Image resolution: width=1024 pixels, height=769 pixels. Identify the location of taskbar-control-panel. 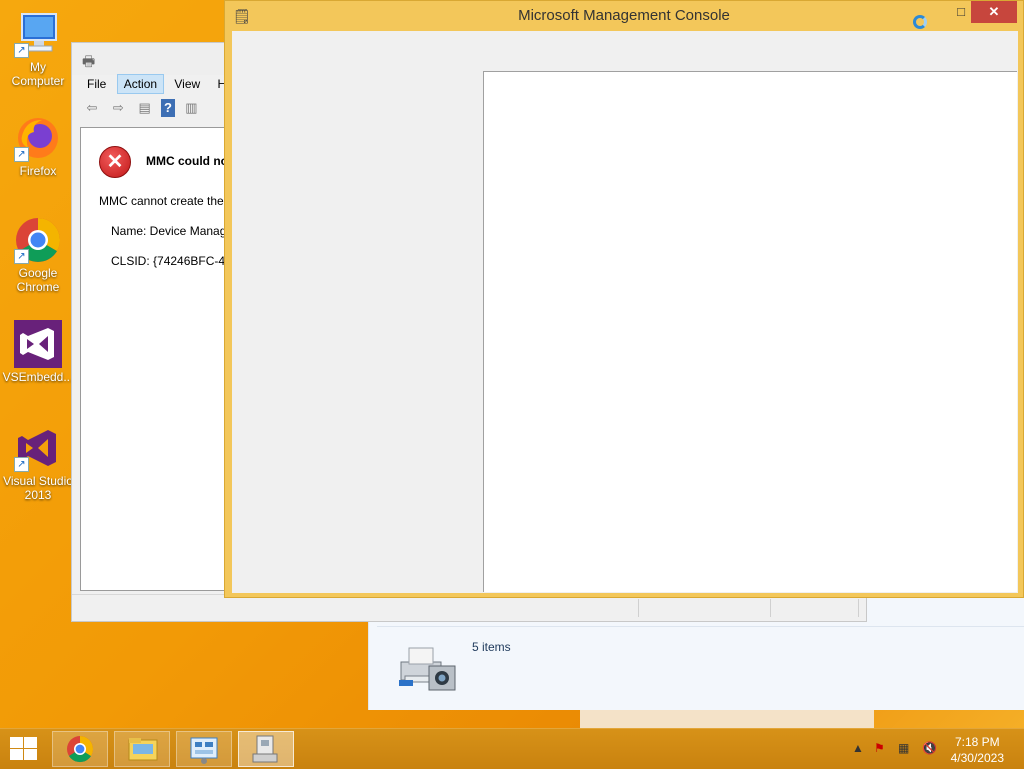
(204, 749).